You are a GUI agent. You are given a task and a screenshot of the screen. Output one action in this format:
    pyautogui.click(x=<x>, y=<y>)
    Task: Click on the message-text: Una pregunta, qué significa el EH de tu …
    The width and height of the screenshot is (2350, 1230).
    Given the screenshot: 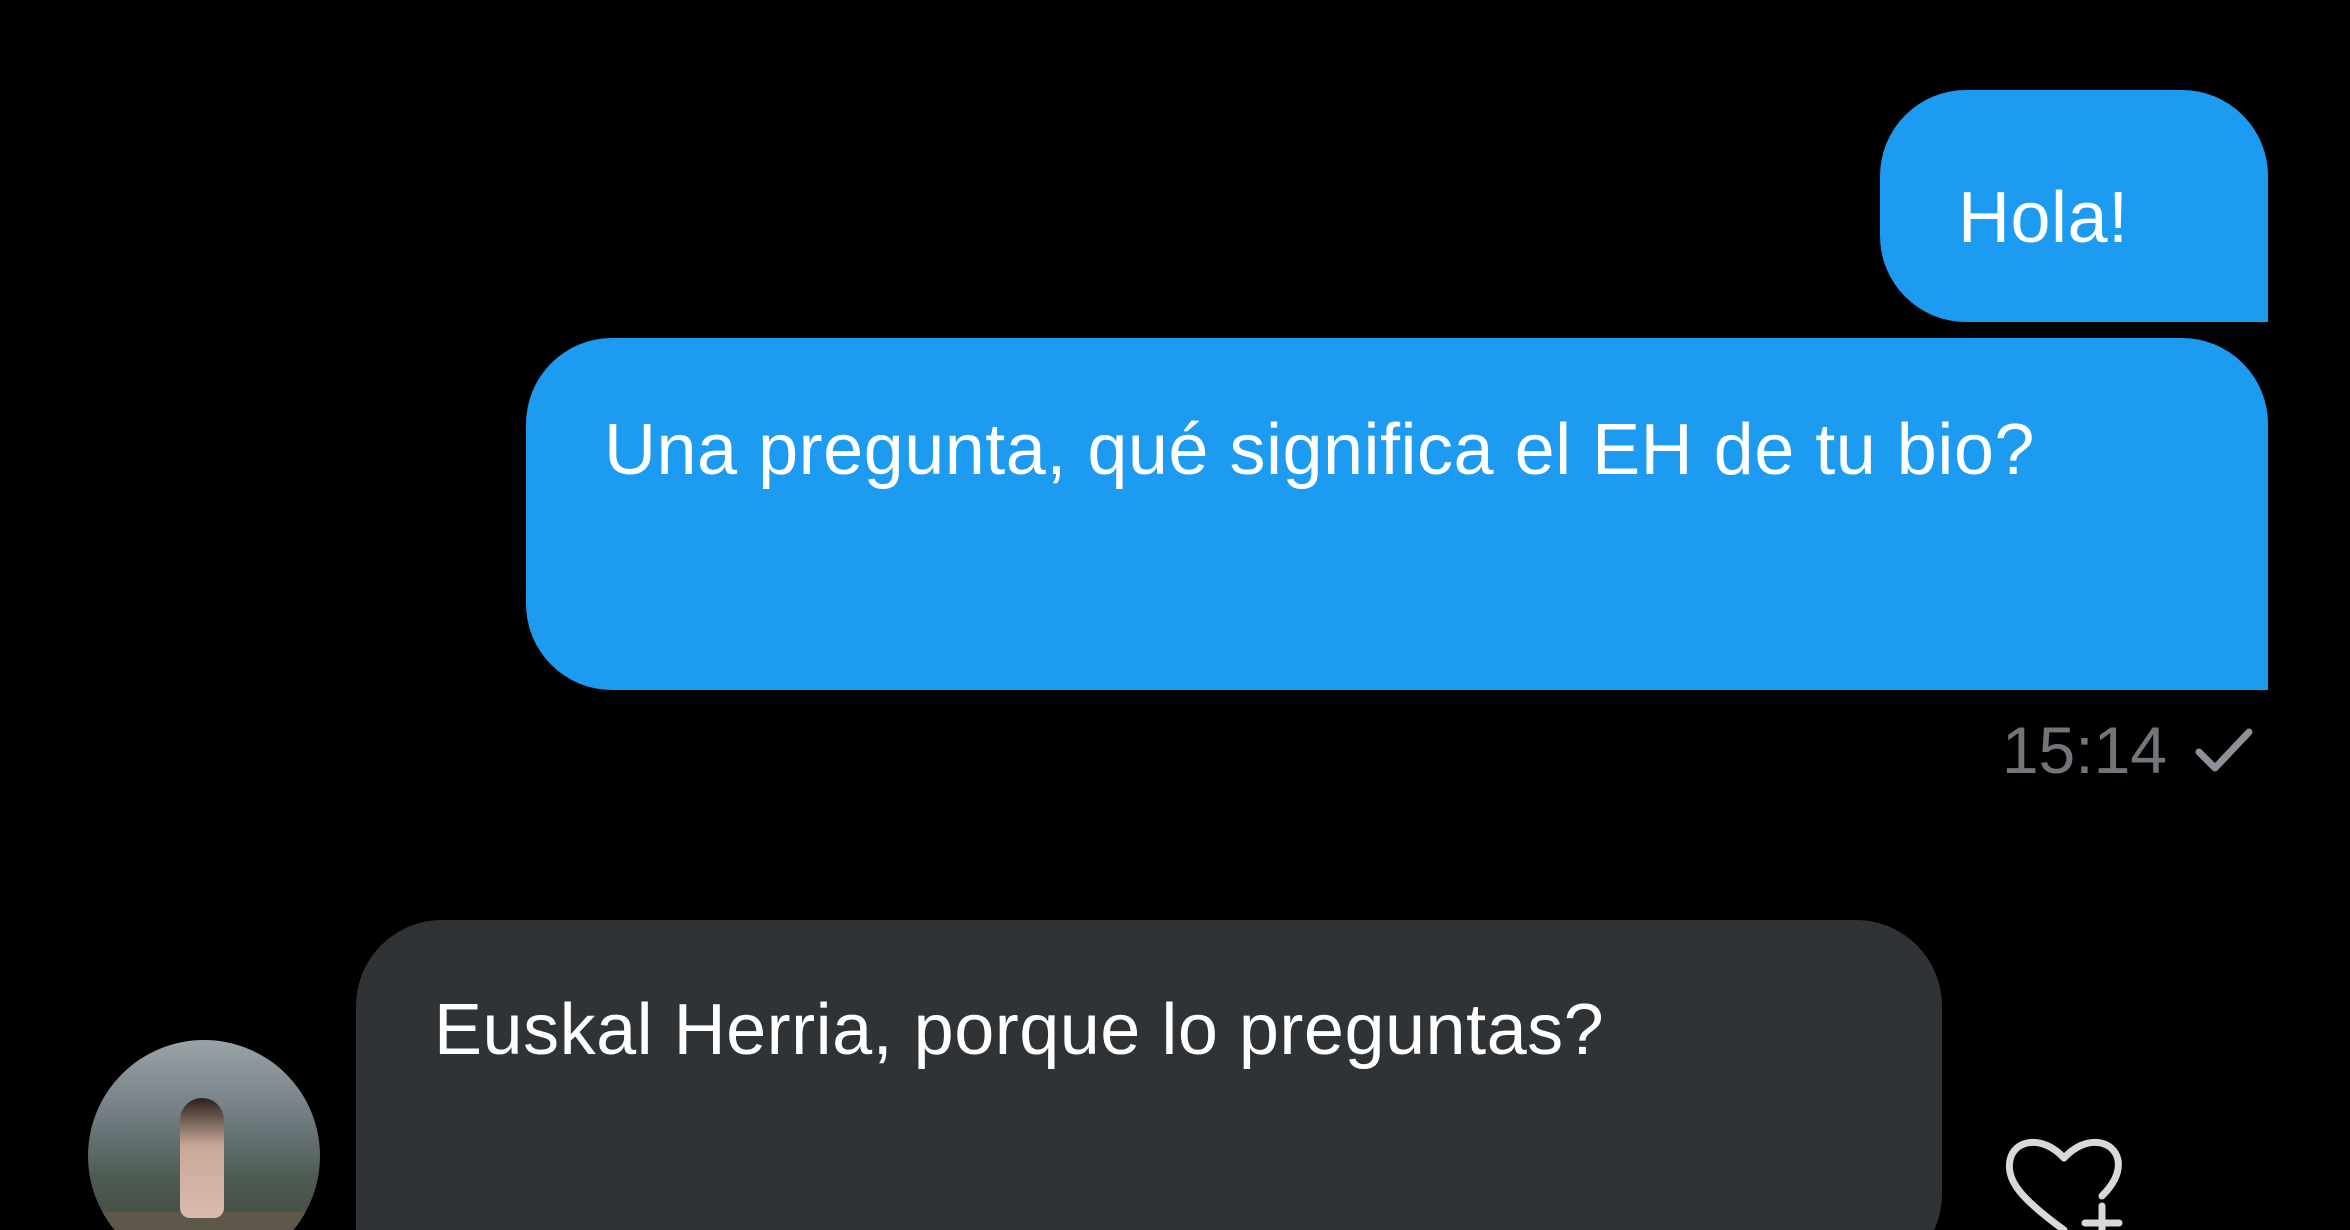 What is the action you would take?
    pyautogui.click(x=1319, y=450)
    